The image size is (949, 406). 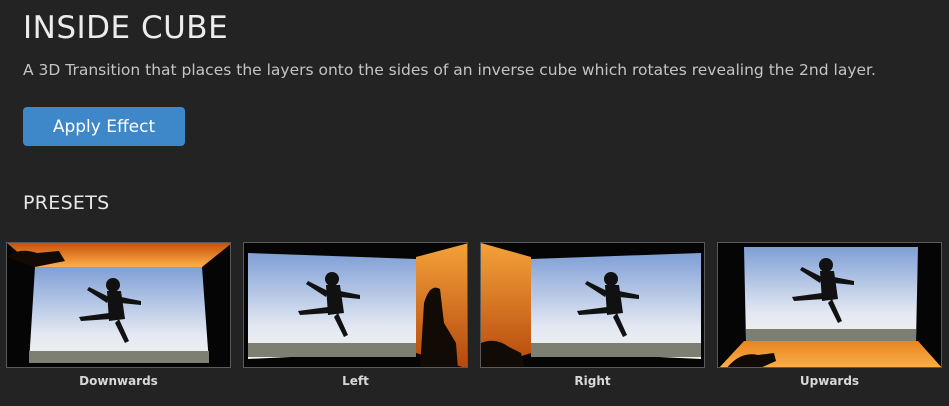 I want to click on preset-thumbnail-right, so click(x=592, y=305).